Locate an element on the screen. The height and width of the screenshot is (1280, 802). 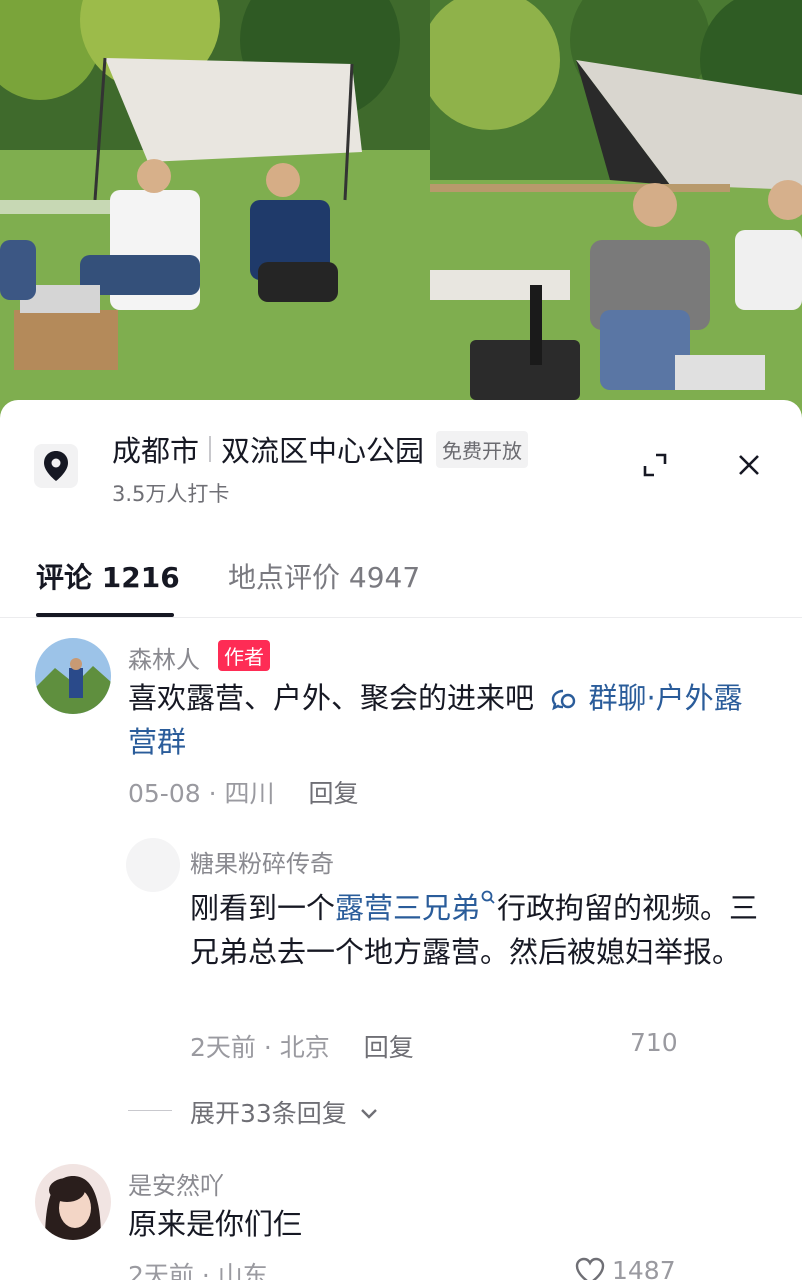
chevron-down-icon is located at coordinates (368, 1114).